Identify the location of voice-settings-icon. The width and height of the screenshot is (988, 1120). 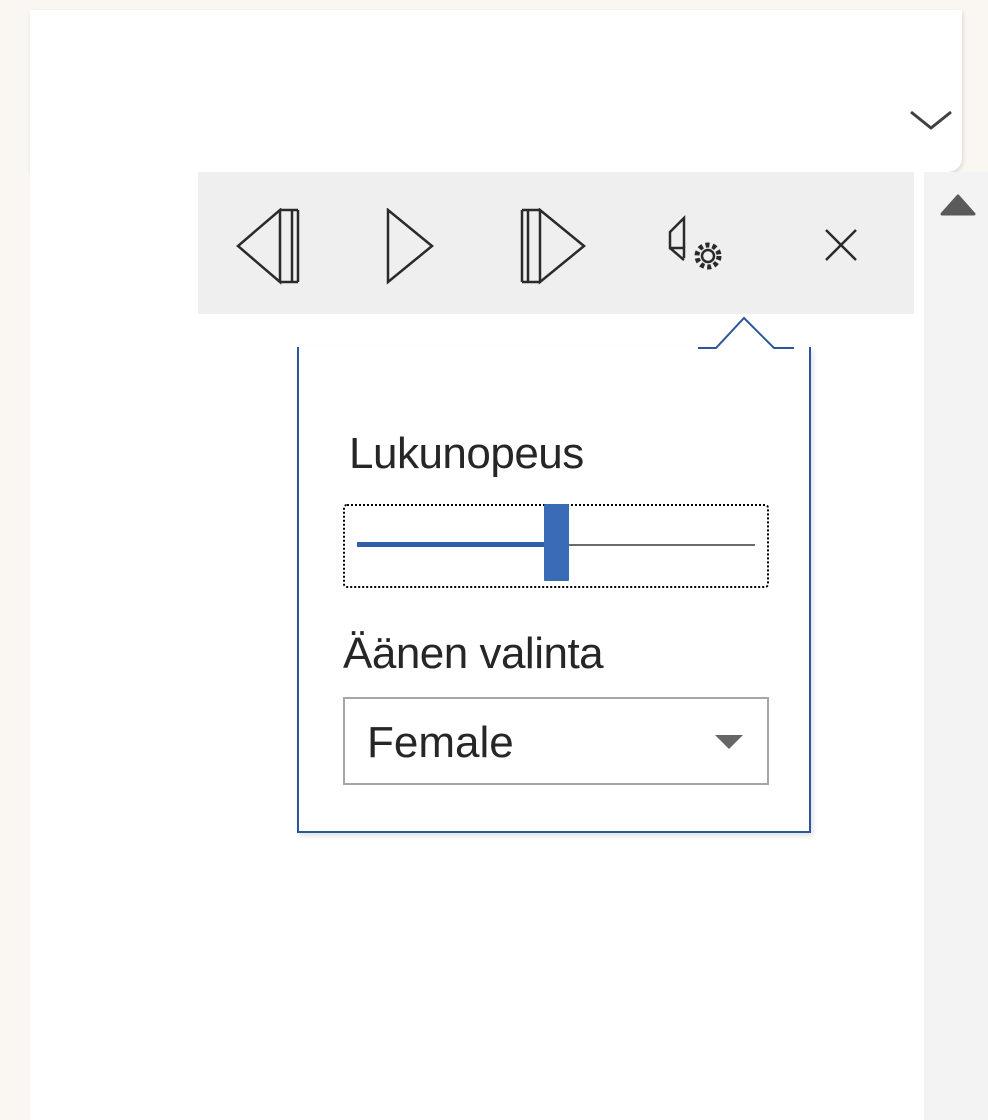
(695, 242).